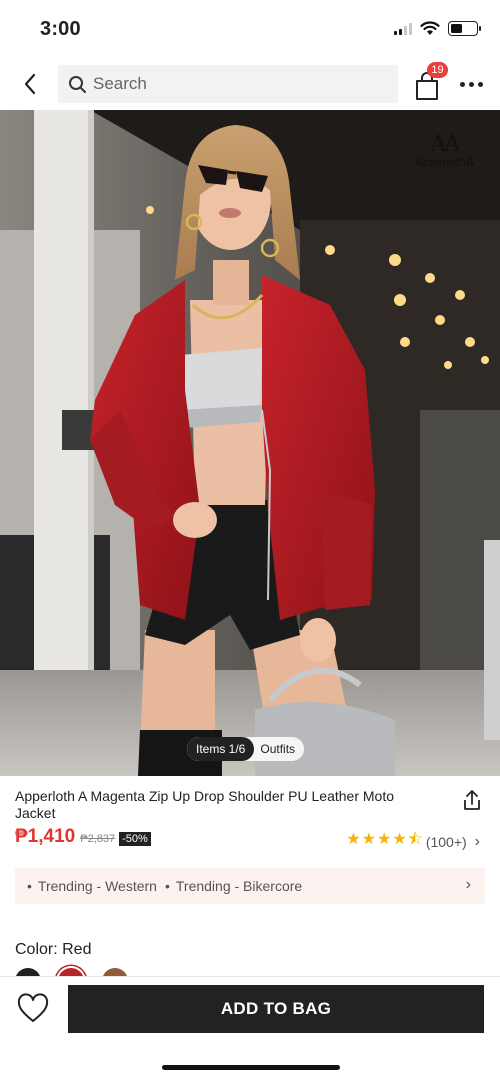  What do you see at coordinates (250, 28) in the screenshot?
I see `status-bar: 3:00` at bounding box center [250, 28].